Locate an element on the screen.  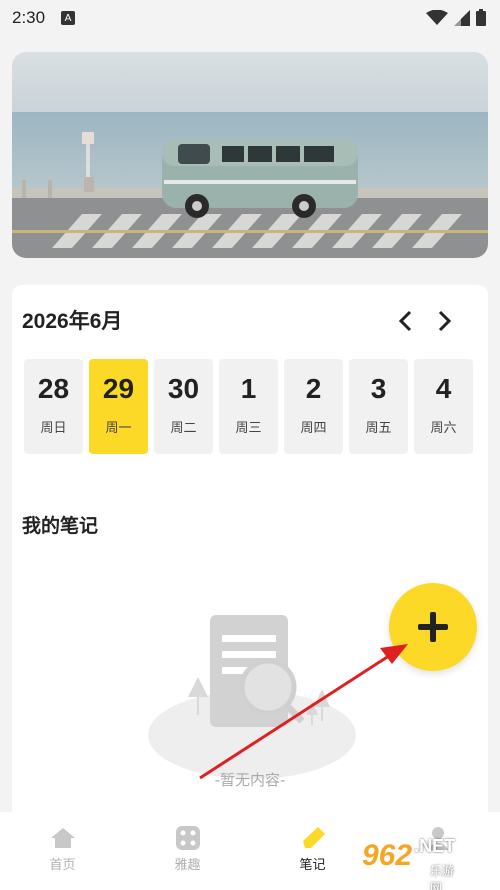
plus-icon is located at coordinates (433, 627).